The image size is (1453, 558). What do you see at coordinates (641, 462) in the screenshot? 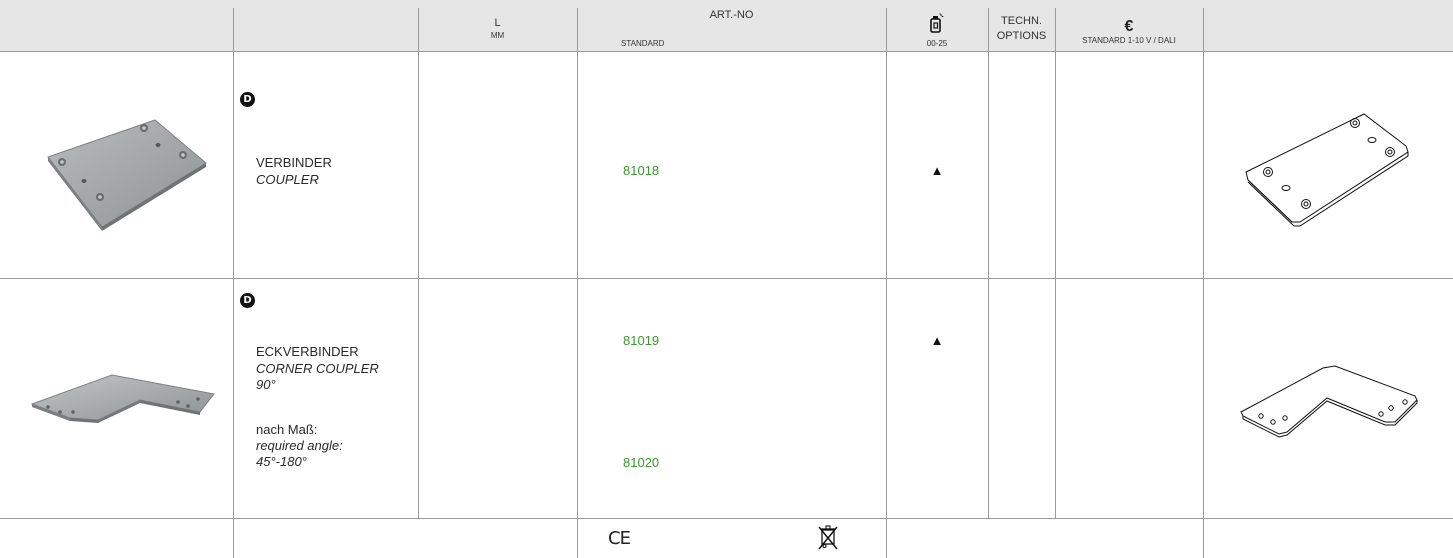
I see `article-number: 81020` at bounding box center [641, 462].